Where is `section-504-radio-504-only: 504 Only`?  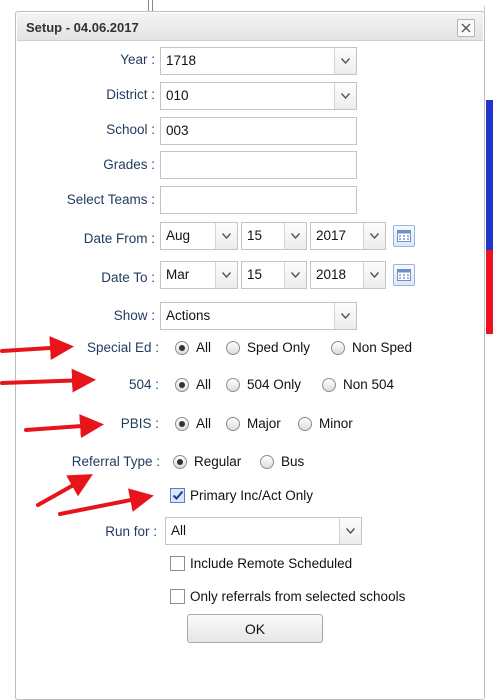
section-504-radio-504-only: 504 Only is located at coordinates (263, 384).